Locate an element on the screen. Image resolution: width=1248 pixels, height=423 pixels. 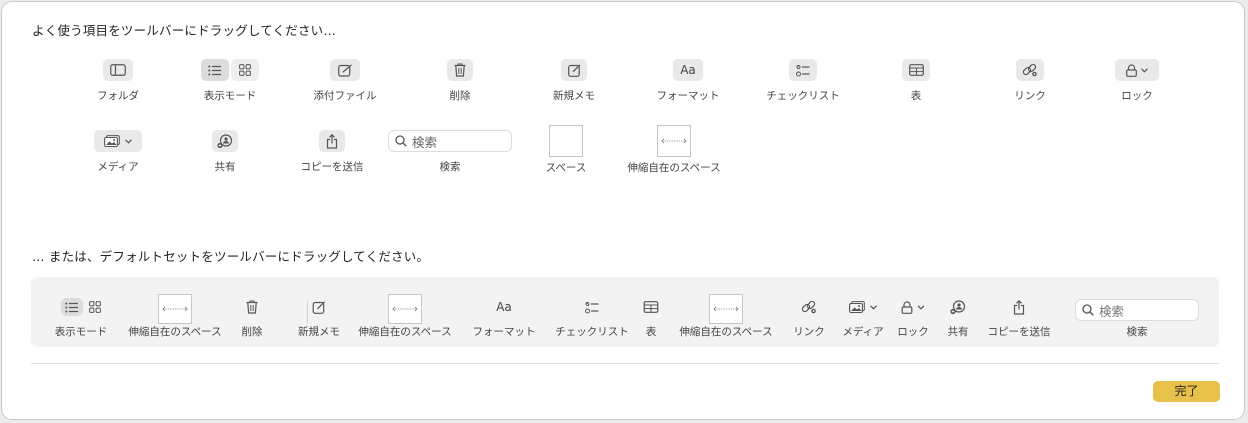
format-text-icon: Aa is located at coordinates (688, 70).